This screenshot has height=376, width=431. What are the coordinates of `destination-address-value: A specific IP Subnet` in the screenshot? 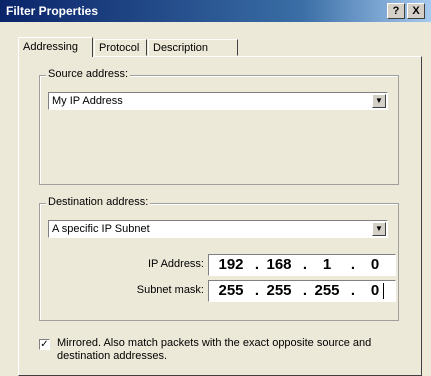 It's located at (101, 229).